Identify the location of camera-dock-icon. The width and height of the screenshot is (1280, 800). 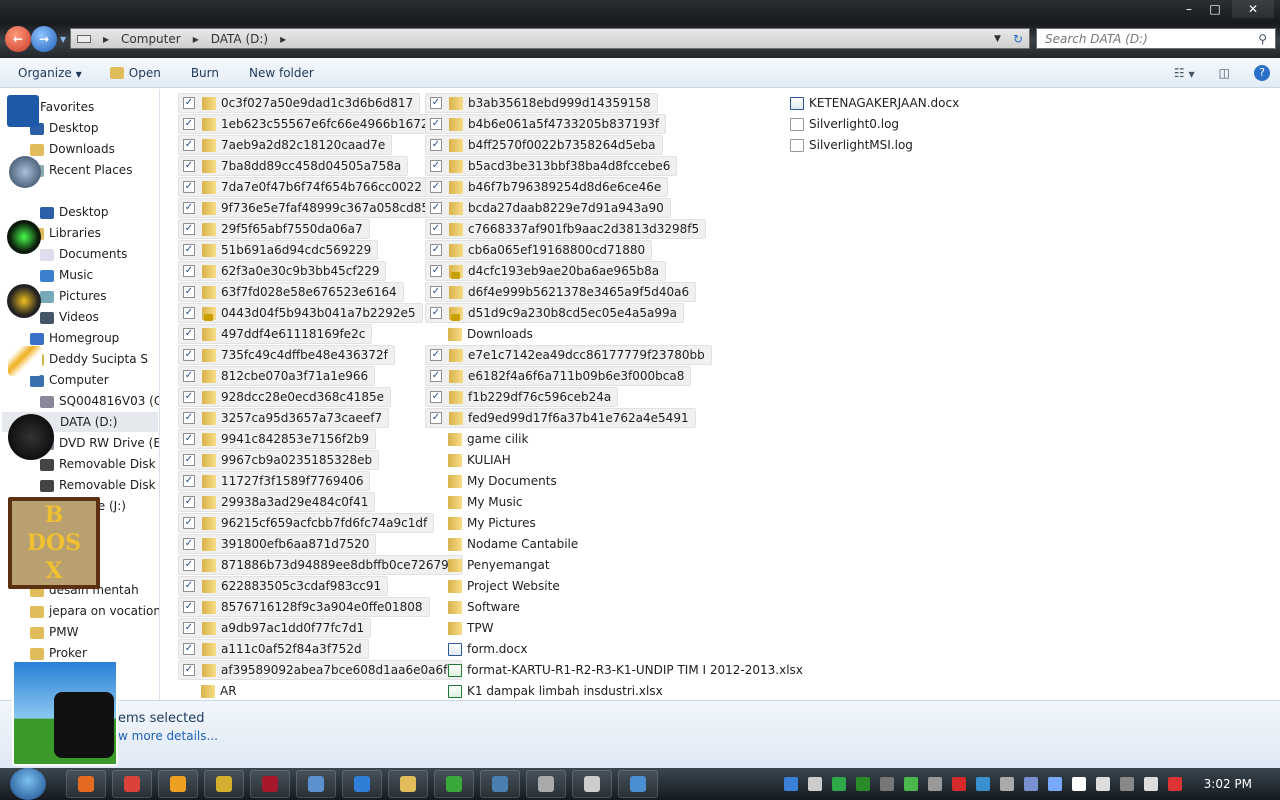
(65, 713).